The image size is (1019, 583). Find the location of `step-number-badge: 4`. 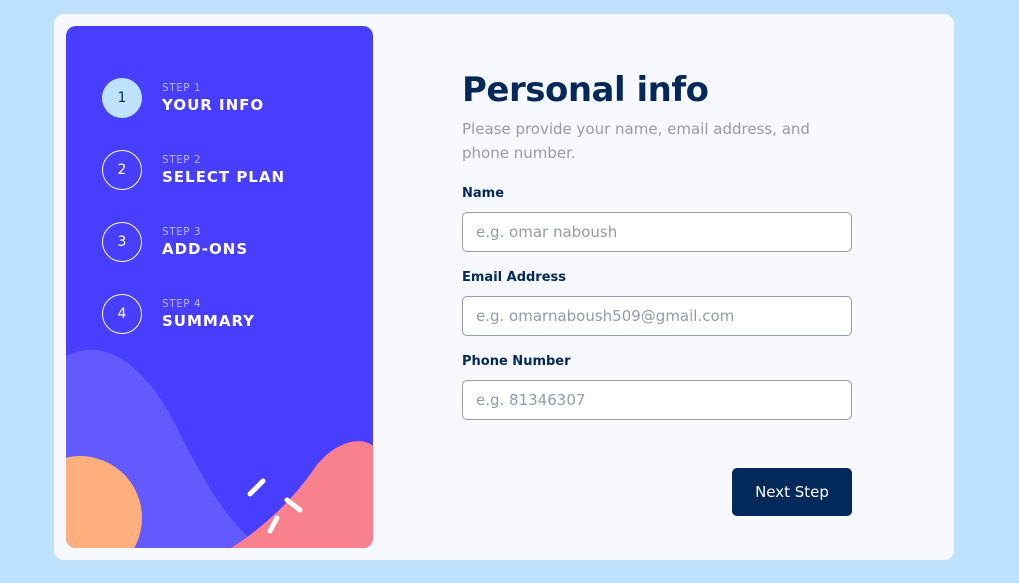

step-number-badge: 4 is located at coordinates (122, 314).